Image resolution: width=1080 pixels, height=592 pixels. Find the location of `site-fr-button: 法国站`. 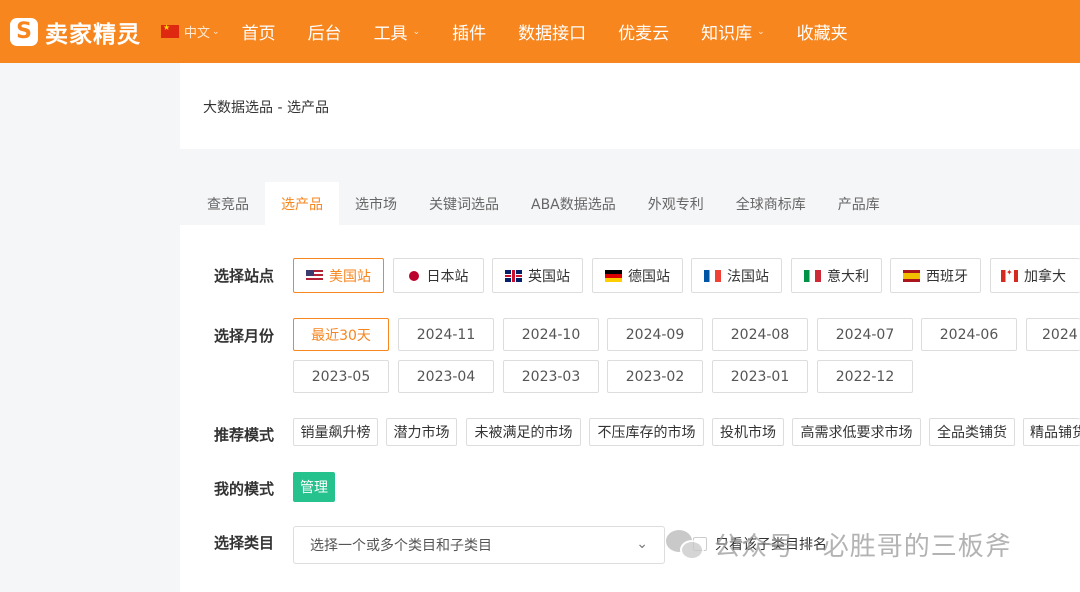

site-fr-button: 法国站 is located at coordinates (736, 275).